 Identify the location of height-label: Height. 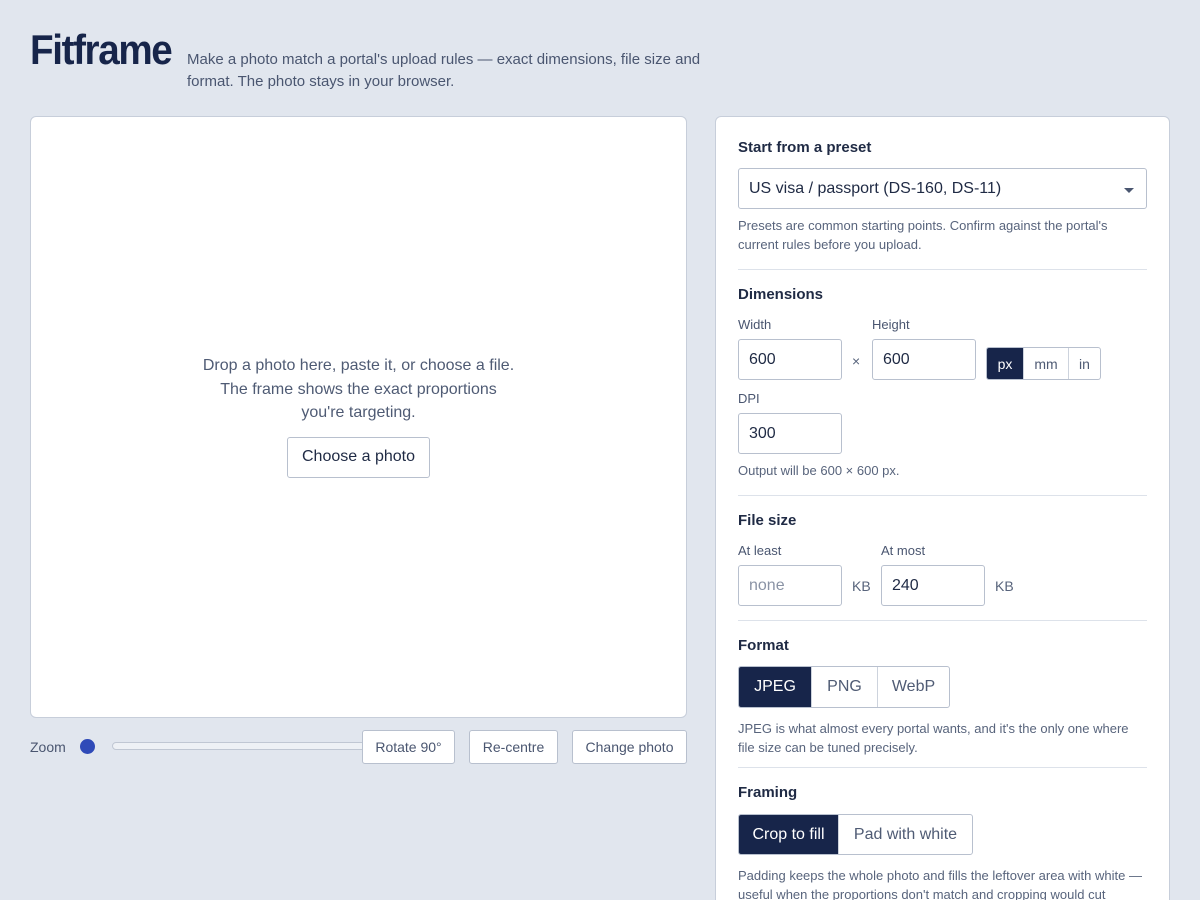
(891, 324).